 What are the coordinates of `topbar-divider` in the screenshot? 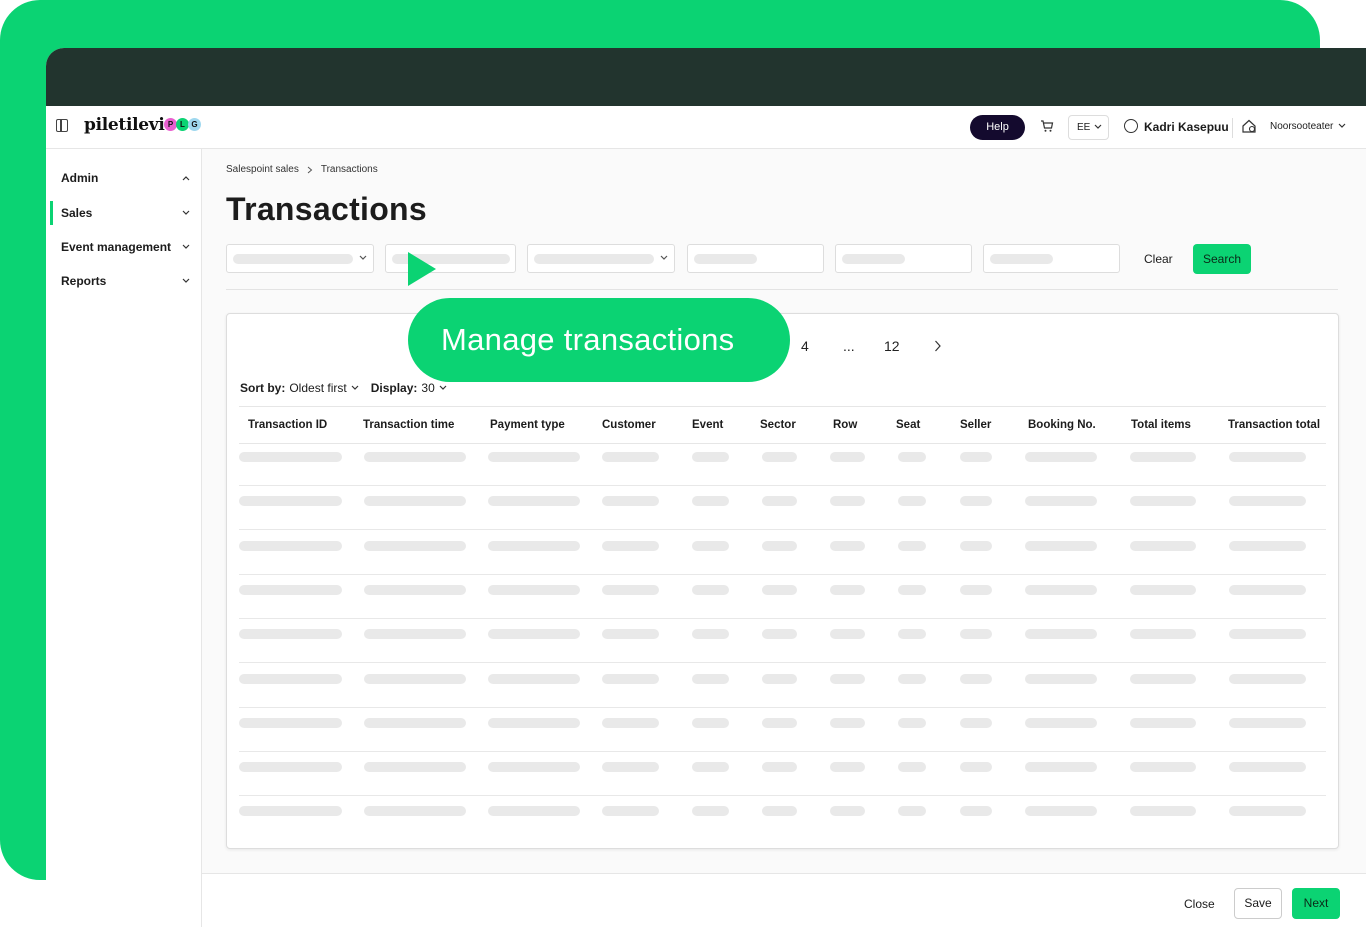 It's located at (1232, 128).